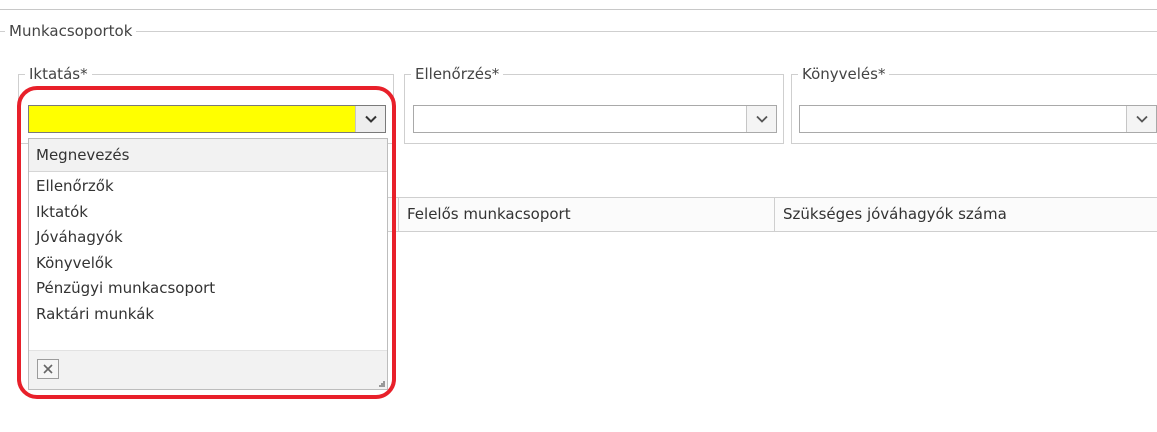 Image resolution: width=1157 pixels, height=432 pixels. I want to click on konyveles-group-title: Könyvelés*, so click(844, 74).